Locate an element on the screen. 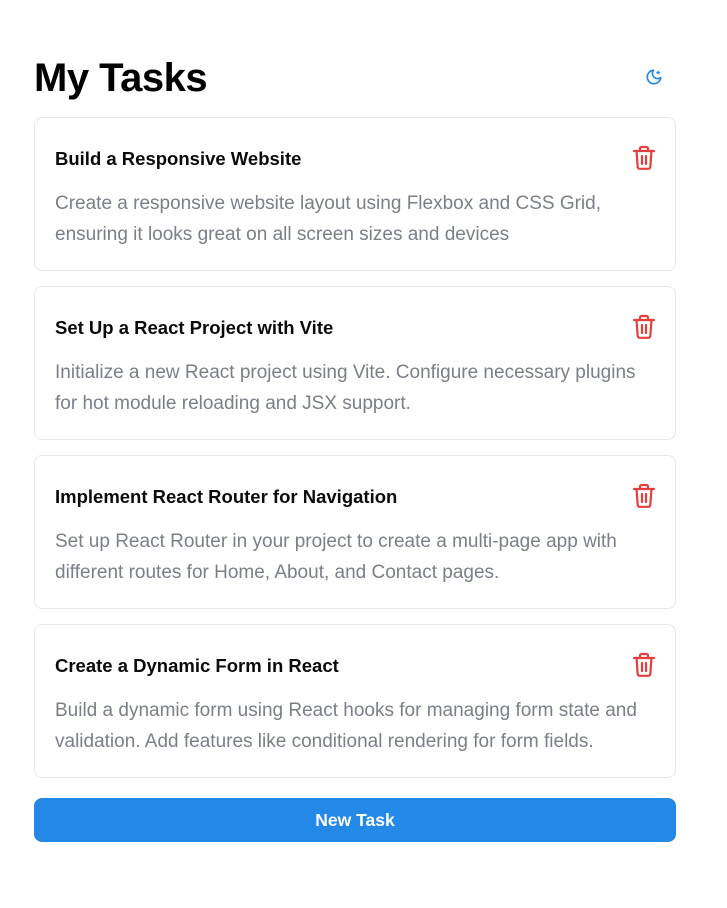 This screenshot has height=908, width=727. page-title: My Tasks is located at coordinates (121, 78).